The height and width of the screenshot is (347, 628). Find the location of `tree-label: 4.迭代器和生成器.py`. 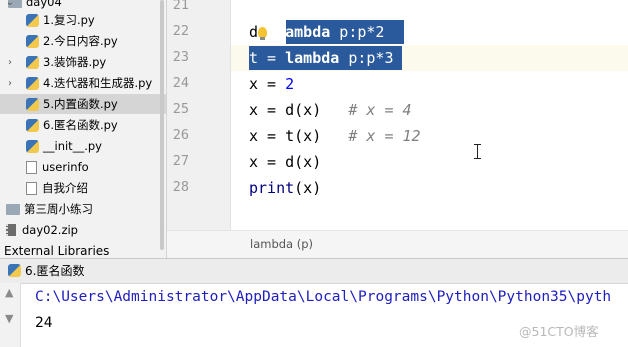

tree-label: 4.迭代器和生成器.py is located at coordinates (98, 83).